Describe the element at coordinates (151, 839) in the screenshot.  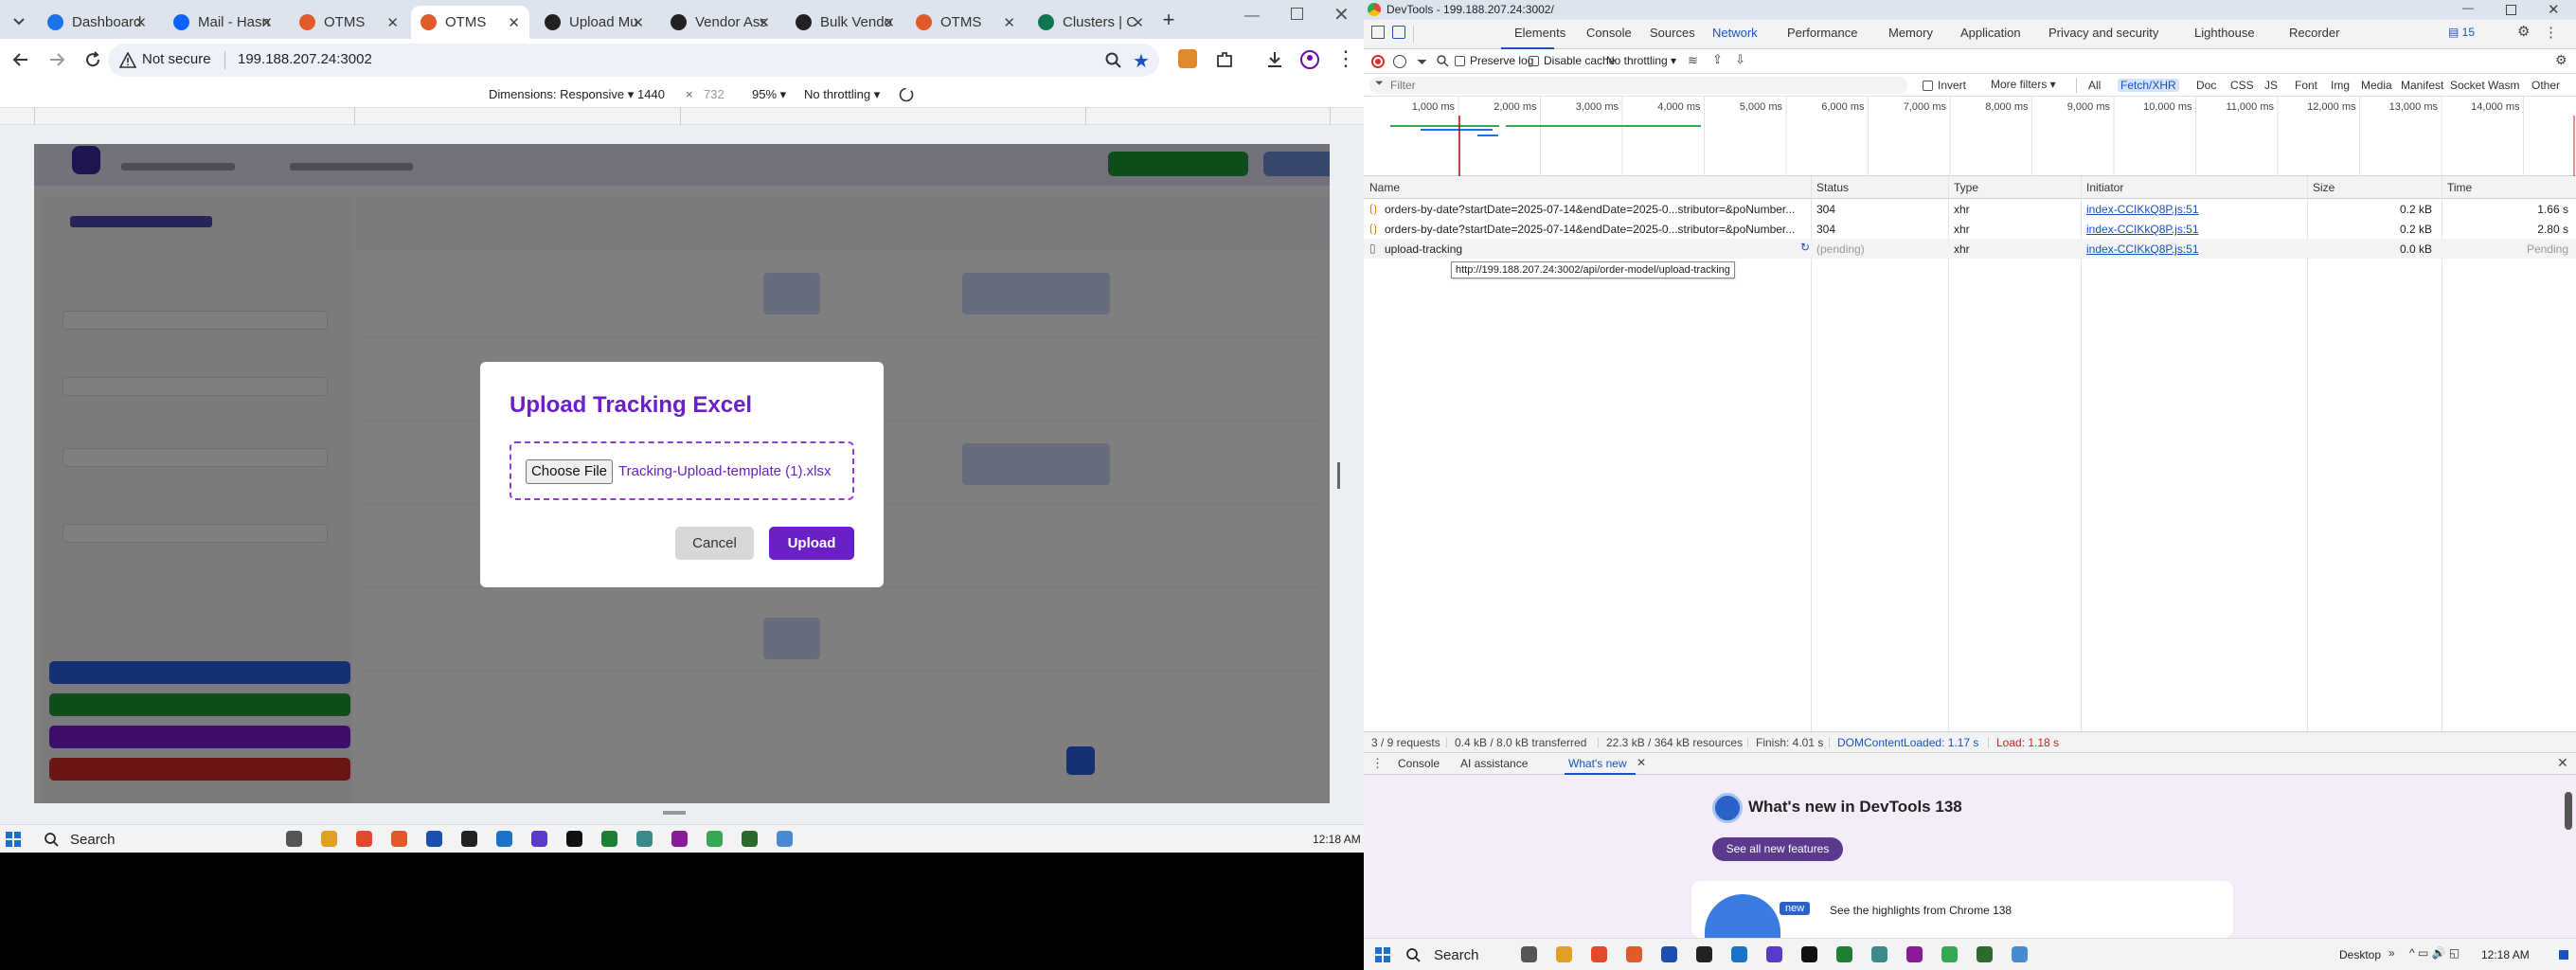
I see `taskbar-search-box: Search` at that location.